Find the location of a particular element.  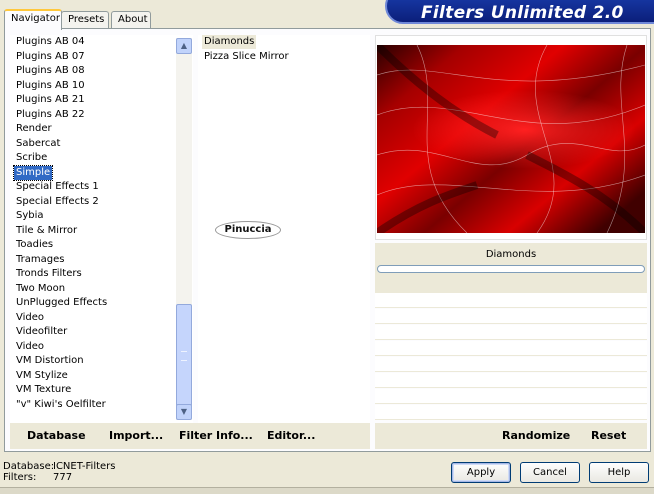

app-title-banner: Filters Unlimited 2.0 is located at coordinates (519, 12).